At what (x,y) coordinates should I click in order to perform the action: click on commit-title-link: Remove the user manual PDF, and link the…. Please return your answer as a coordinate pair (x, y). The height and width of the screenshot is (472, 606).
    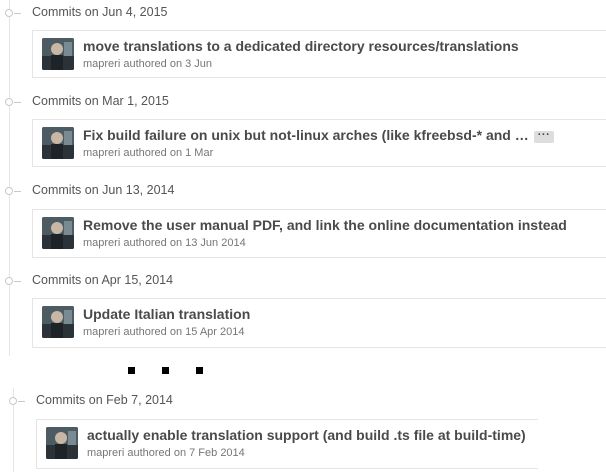
    Looking at the image, I should click on (340, 225).